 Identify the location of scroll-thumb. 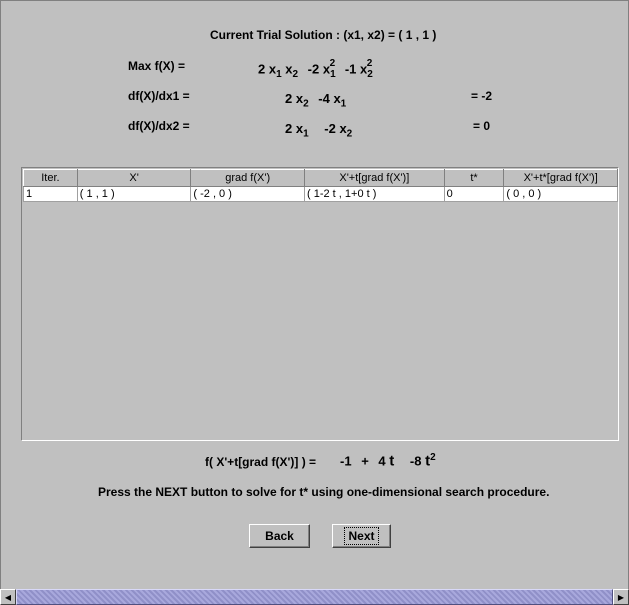
(314, 597).